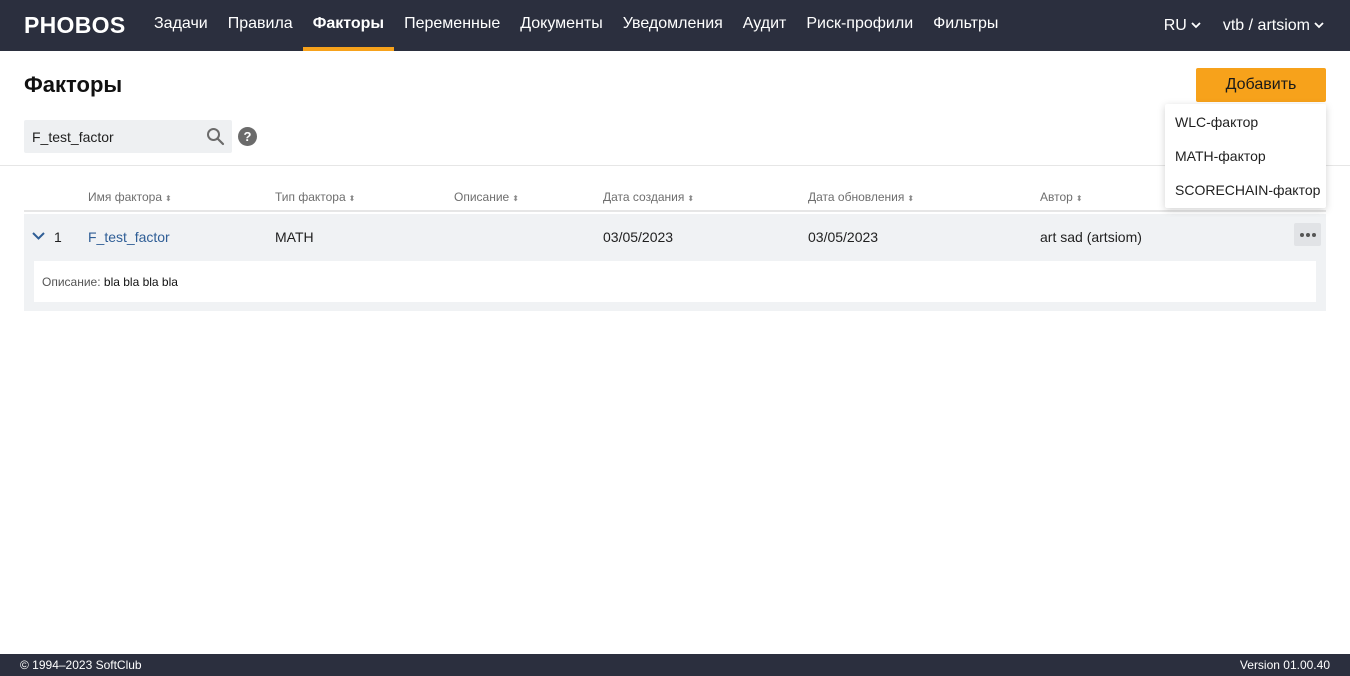 This screenshot has height=676, width=1350. What do you see at coordinates (260, 25) in the screenshot?
I see `nav-item-rules: Правила` at bounding box center [260, 25].